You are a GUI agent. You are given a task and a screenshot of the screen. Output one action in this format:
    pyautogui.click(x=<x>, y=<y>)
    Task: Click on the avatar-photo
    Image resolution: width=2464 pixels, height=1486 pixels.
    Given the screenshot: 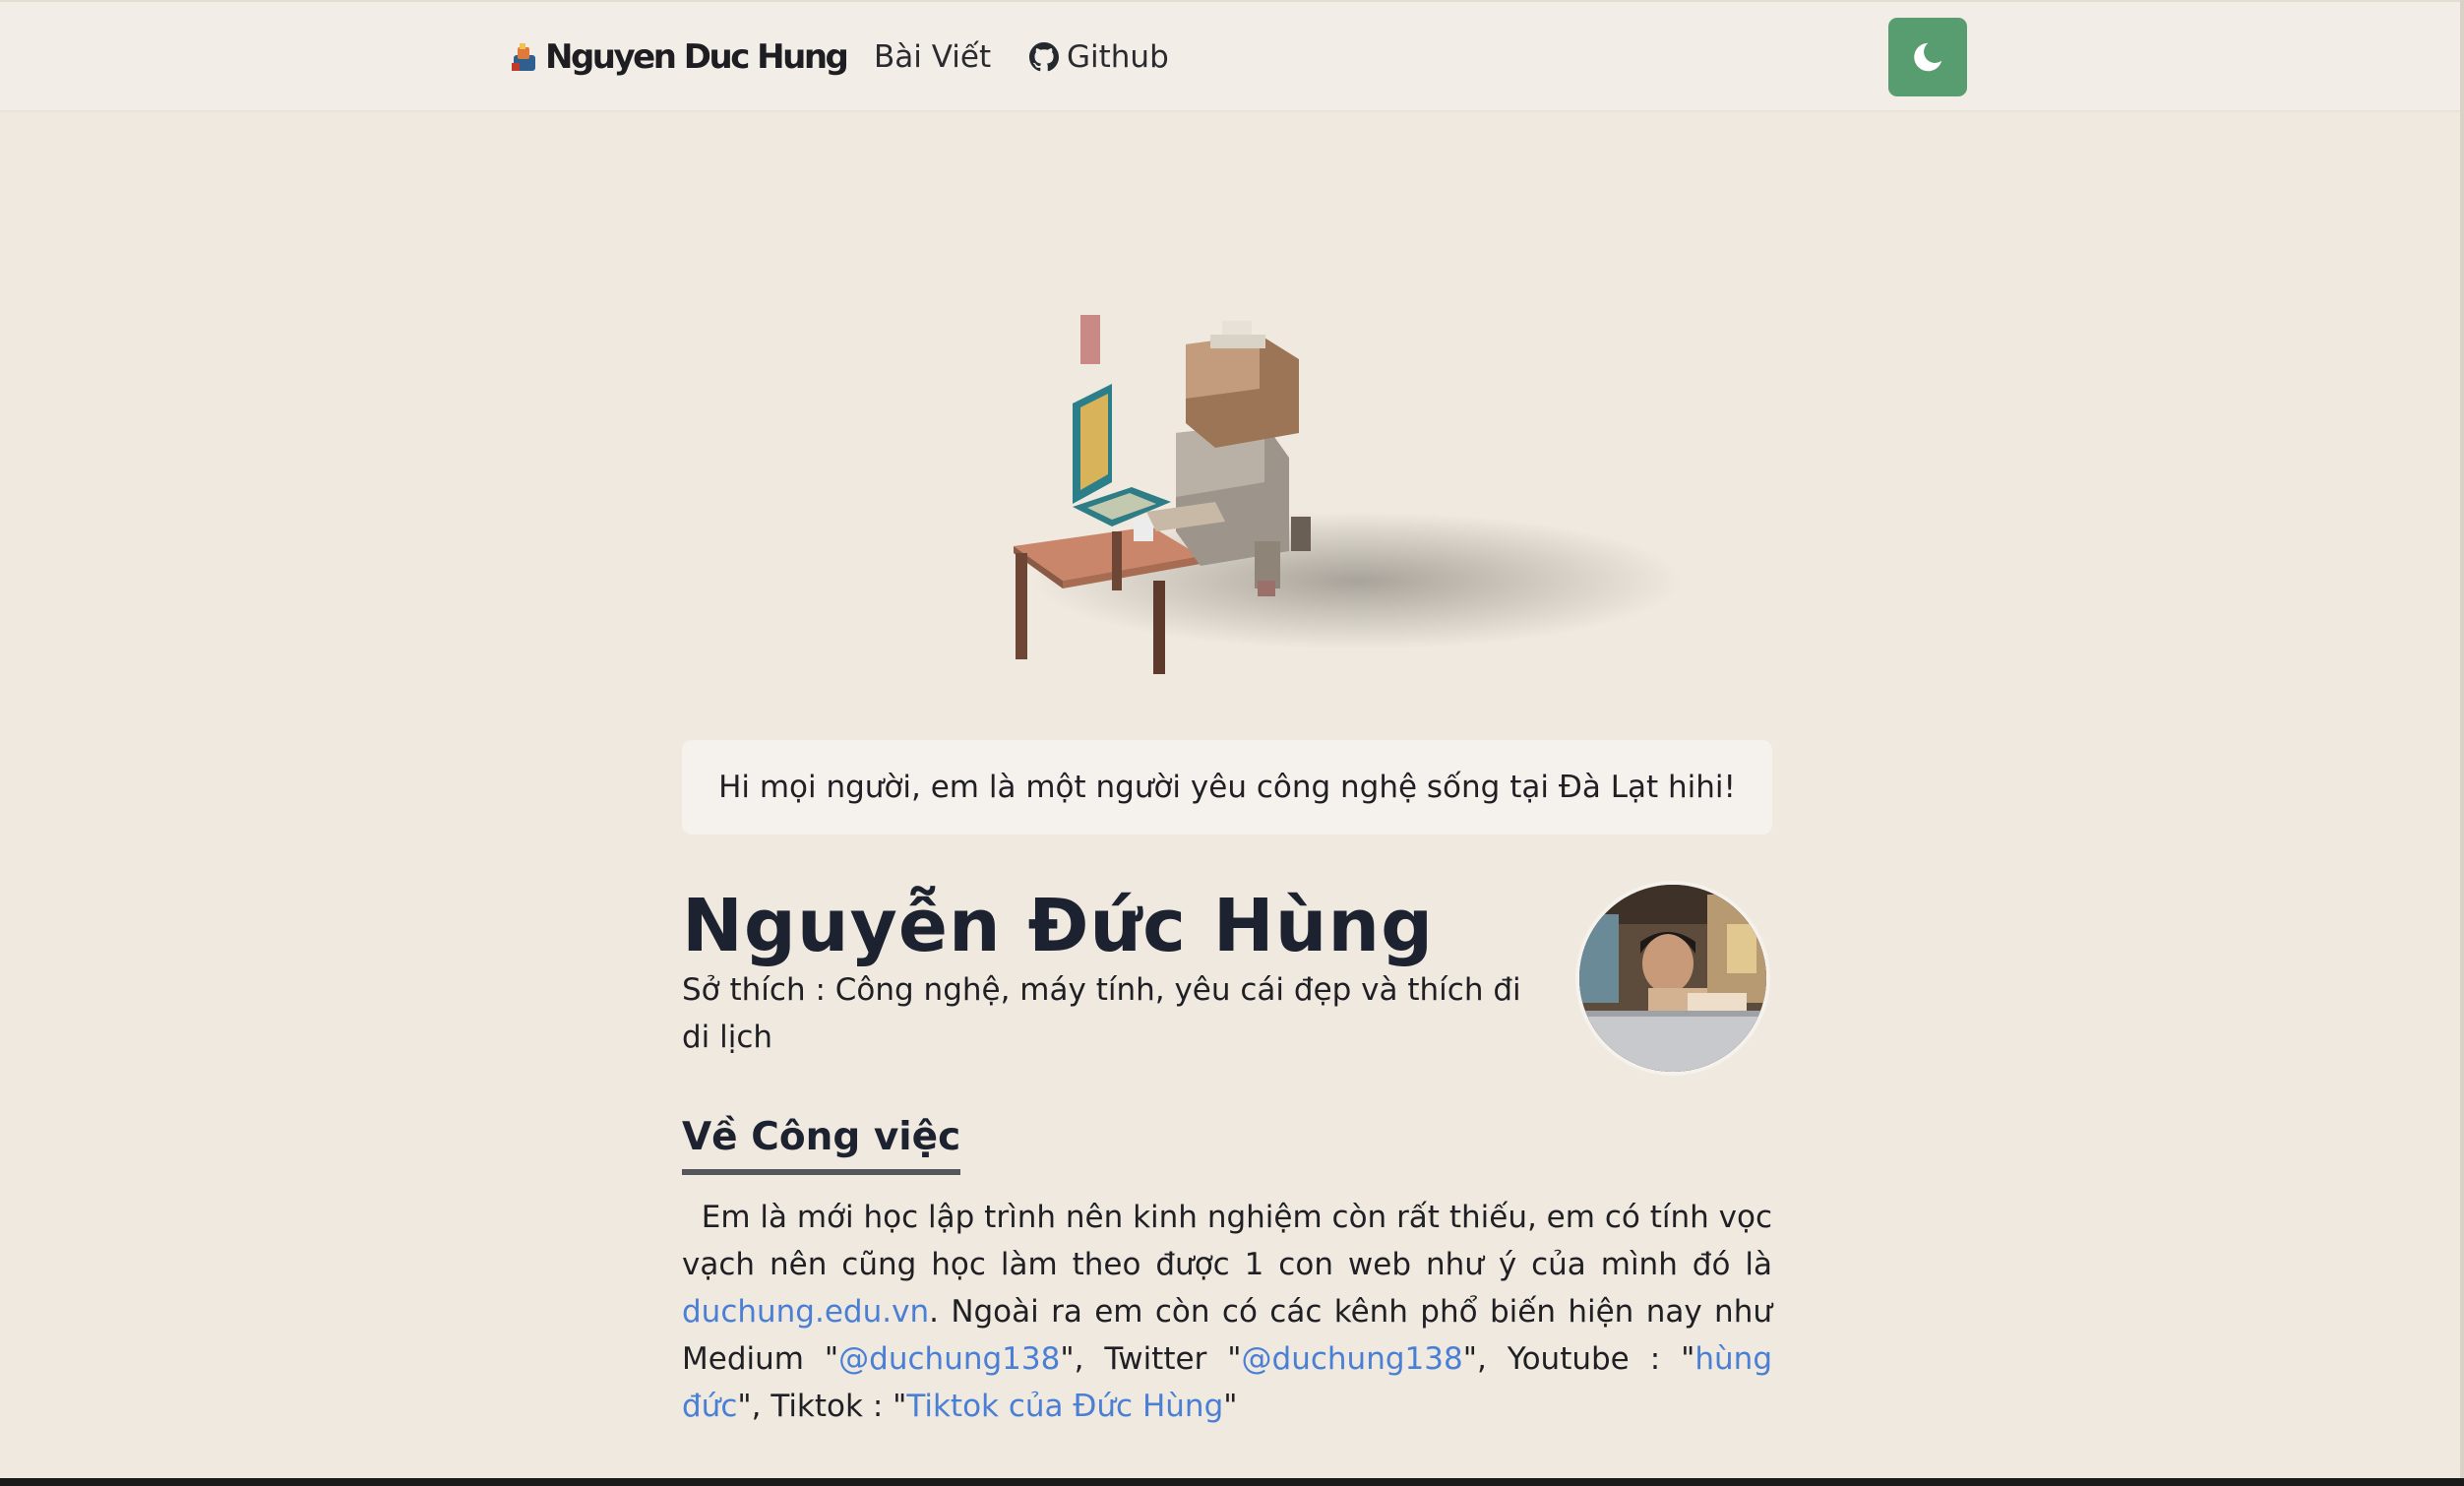 What is the action you would take?
    pyautogui.click(x=1672, y=979)
    